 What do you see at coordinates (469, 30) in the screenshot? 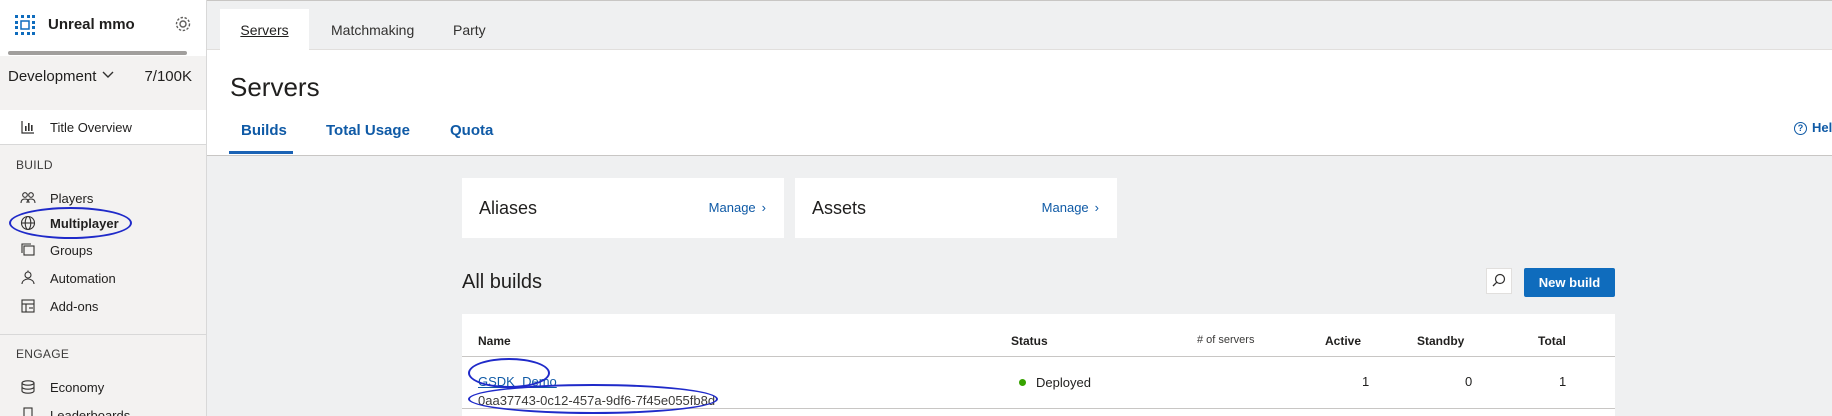
I see `tab-party: Party` at bounding box center [469, 30].